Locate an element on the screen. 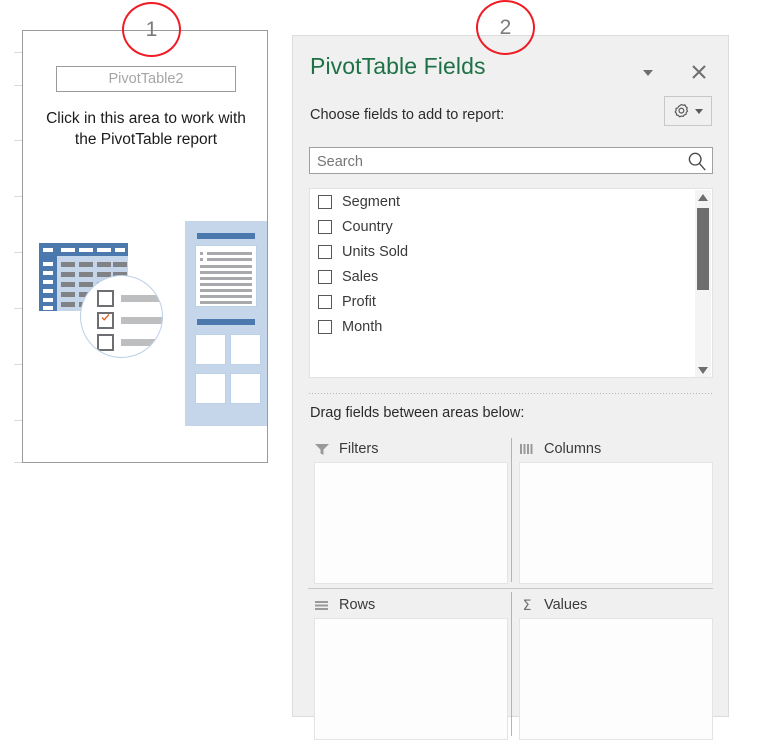 This screenshot has width=762, height=742. drop-zone-rows: Rows is located at coordinates (408, 667).